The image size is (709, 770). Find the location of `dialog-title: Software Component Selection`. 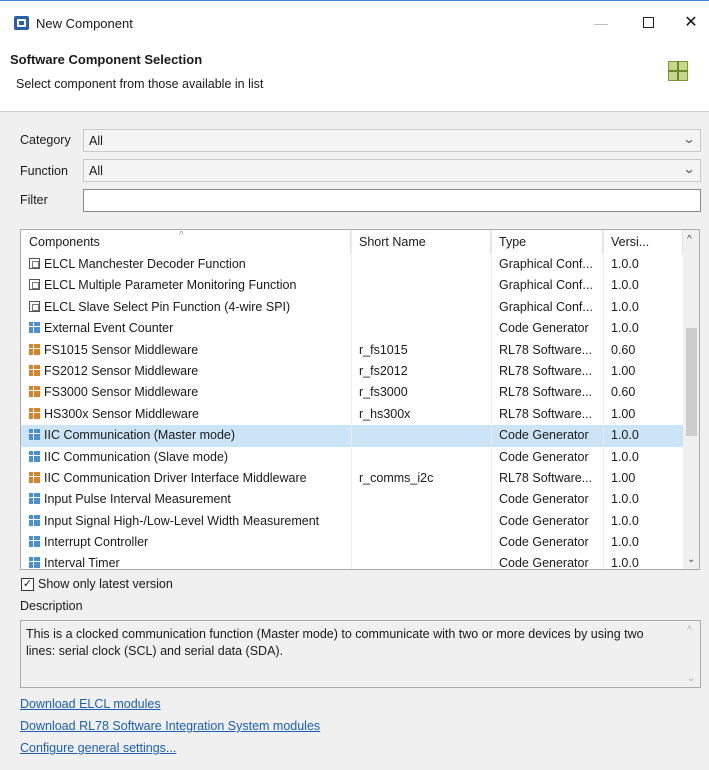

dialog-title: Software Component Selection is located at coordinates (106, 59).